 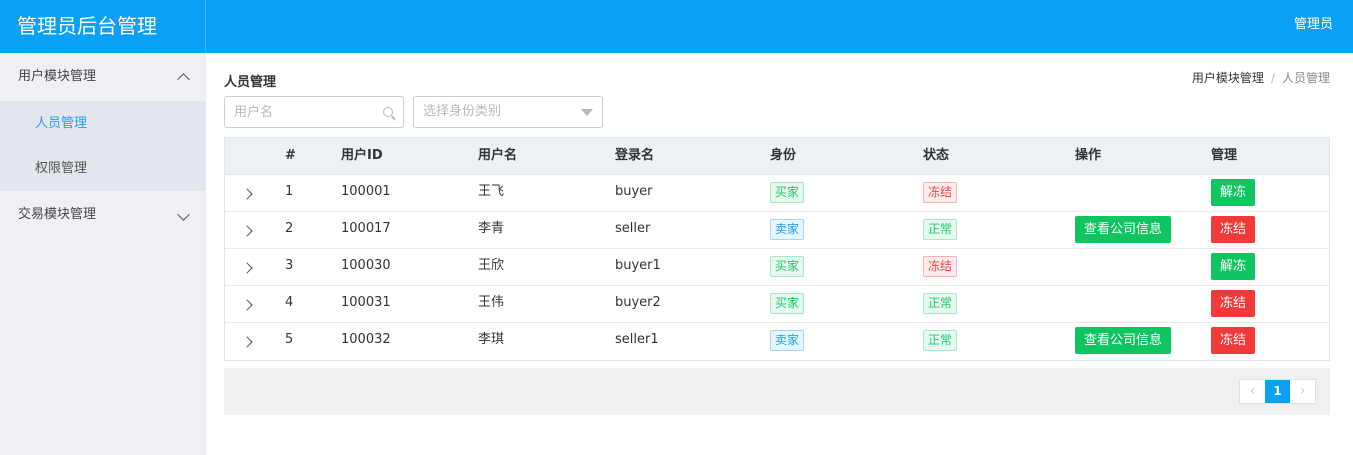 I want to click on breadcrumb-item-user-module: 用户模块管理, so click(x=1228, y=78).